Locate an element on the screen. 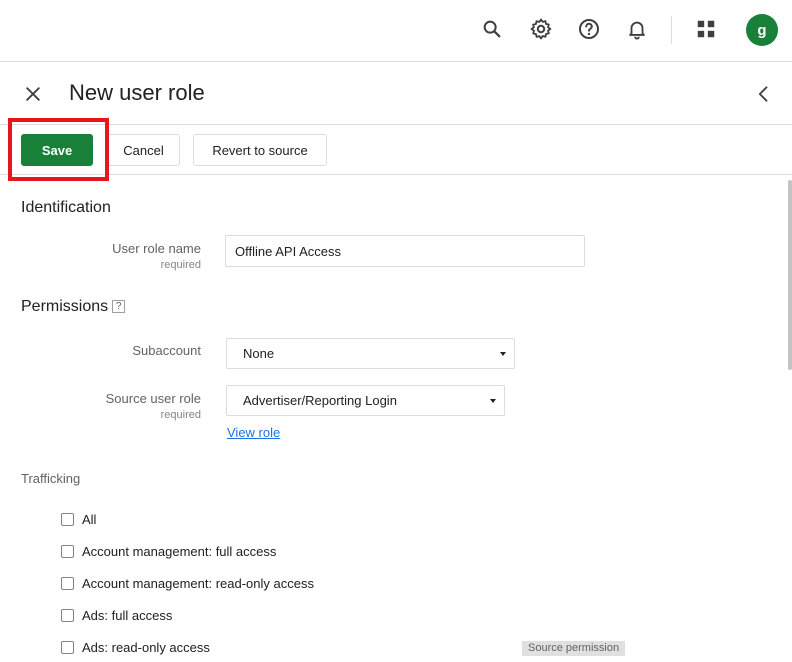 Image resolution: width=792 pixels, height=662 pixels. permissions-section-title: Permissions? is located at coordinates (73, 307).